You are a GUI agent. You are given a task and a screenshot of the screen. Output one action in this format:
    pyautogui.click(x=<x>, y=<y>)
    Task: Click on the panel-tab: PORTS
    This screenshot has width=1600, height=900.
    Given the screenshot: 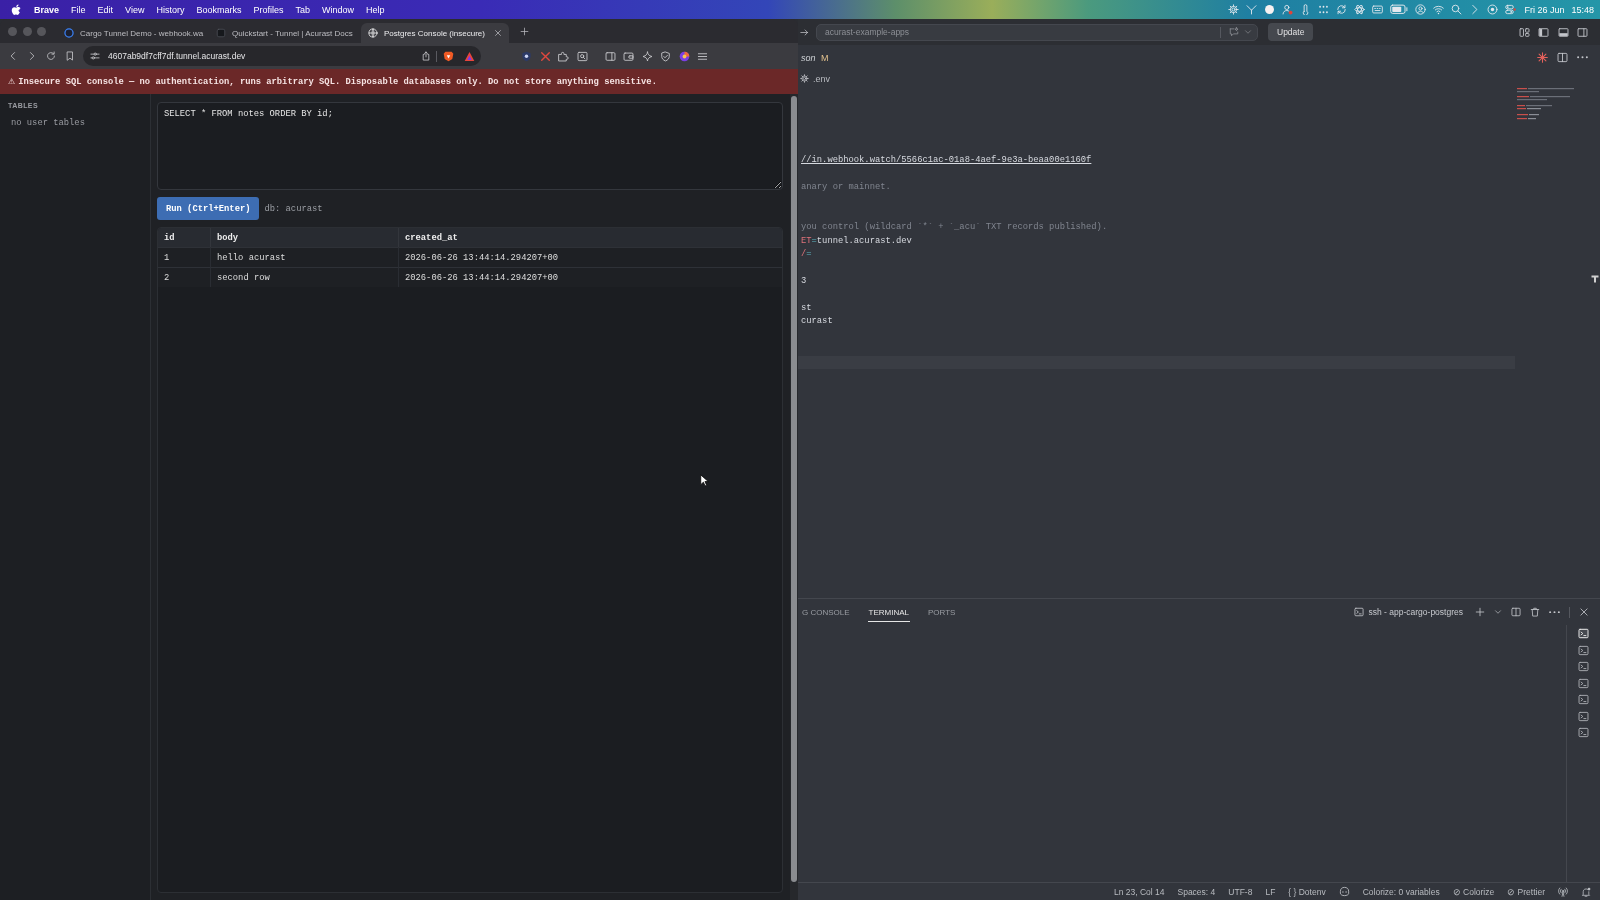 What is the action you would take?
    pyautogui.click(x=942, y=612)
    